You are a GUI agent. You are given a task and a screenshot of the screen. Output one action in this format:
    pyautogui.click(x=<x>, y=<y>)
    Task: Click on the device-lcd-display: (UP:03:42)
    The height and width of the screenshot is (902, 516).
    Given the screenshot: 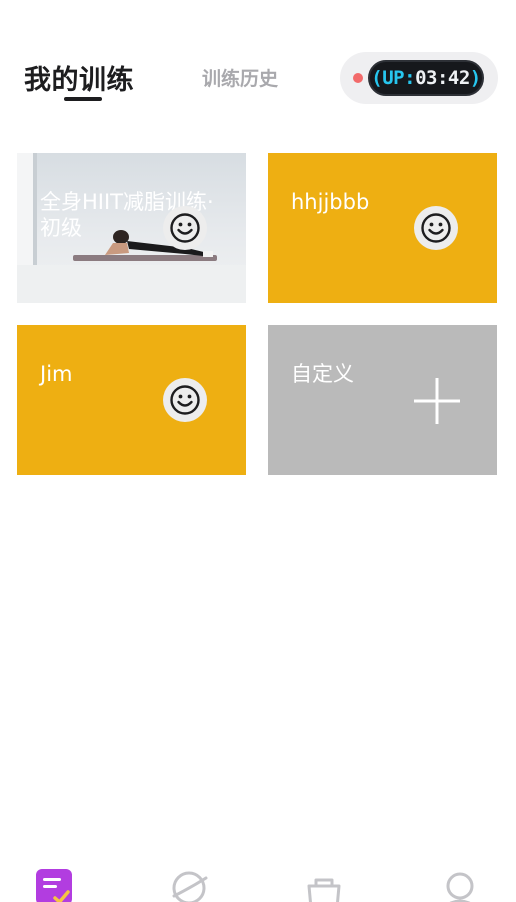 What is the action you would take?
    pyautogui.click(x=426, y=78)
    